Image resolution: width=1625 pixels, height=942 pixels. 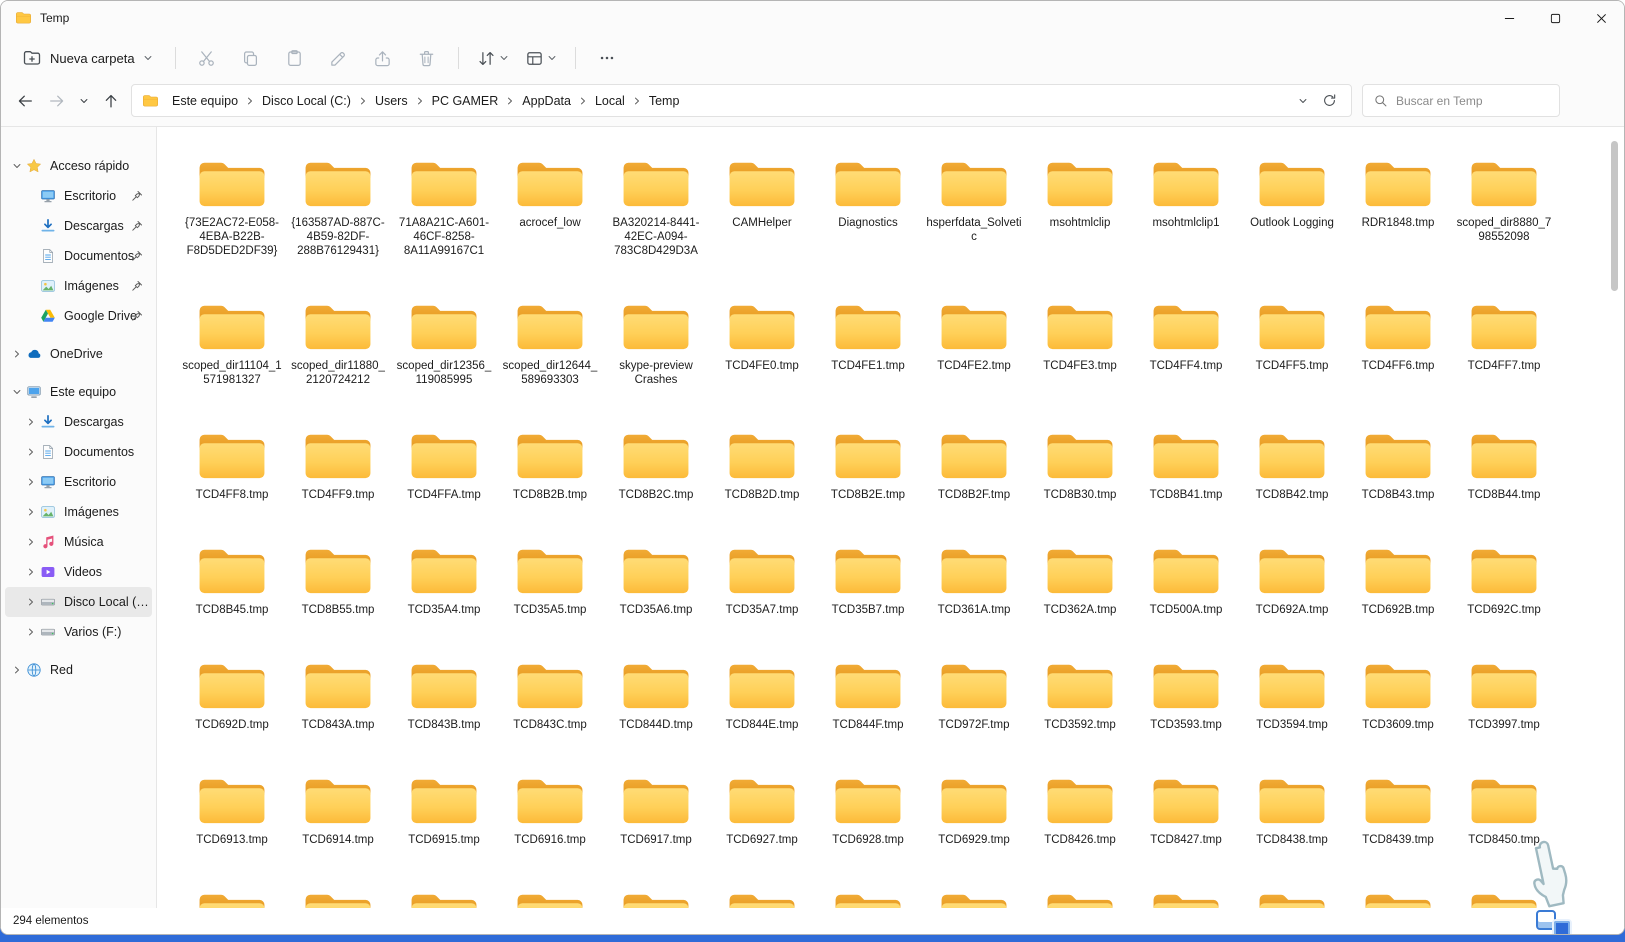 I want to click on folder-item: TCD843C.tmp, so click(x=550, y=704).